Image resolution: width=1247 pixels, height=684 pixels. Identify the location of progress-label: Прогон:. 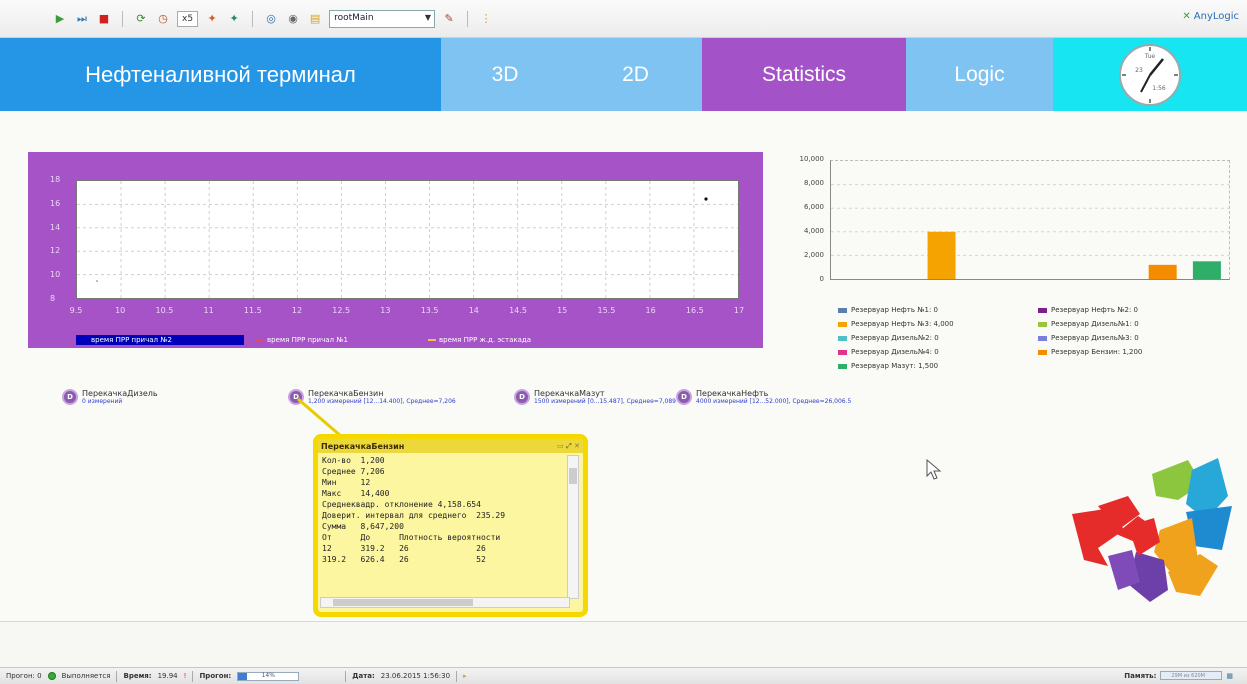
(215, 676).